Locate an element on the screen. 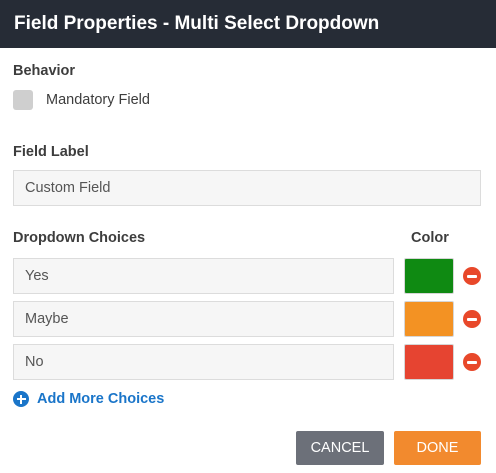 The width and height of the screenshot is (496, 473). cancel-button: CANCEL is located at coordinates (340, 448).